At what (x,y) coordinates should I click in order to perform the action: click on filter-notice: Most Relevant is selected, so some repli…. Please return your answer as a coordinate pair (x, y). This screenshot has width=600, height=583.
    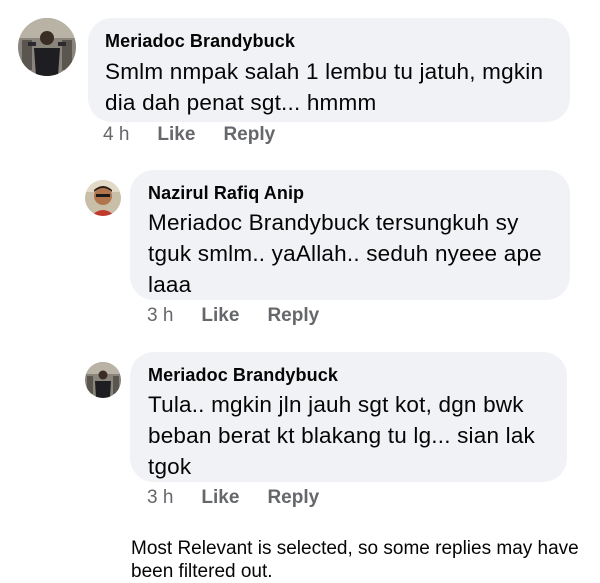
    Looking at the image, I should click on (355, 560).